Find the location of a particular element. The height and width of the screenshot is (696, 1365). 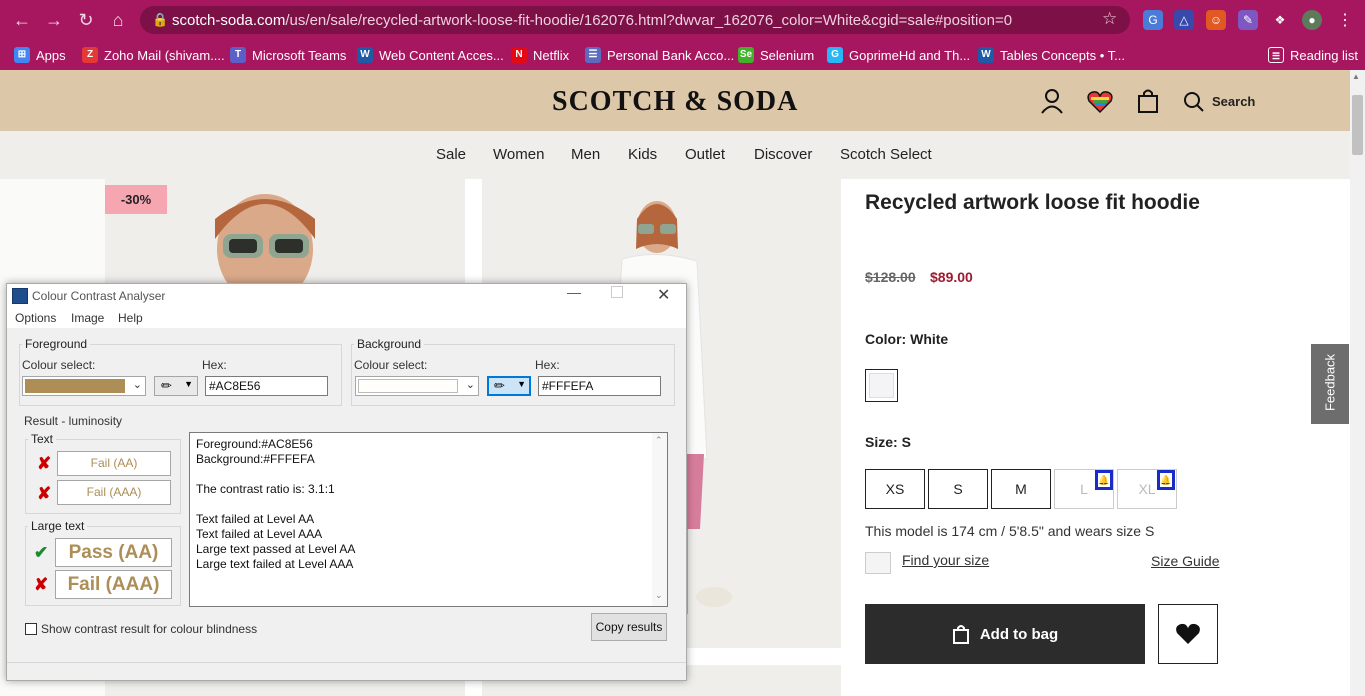

color-swatch-white is located at coordinates (881, 385).